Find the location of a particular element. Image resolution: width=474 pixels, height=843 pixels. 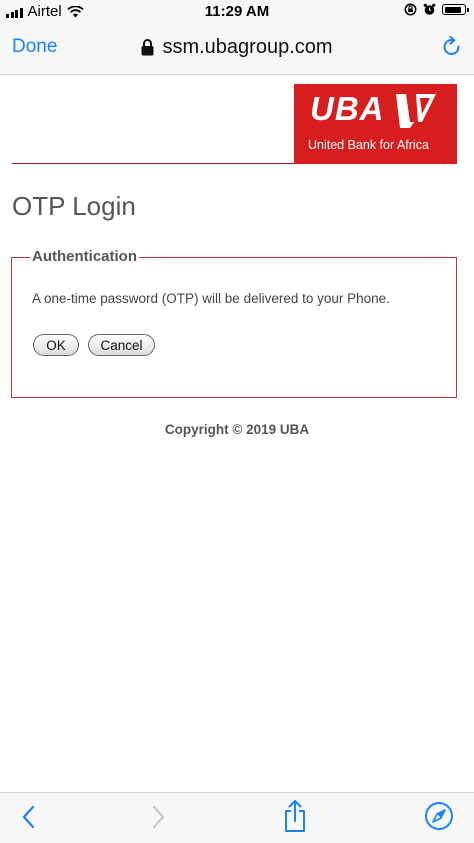

status-time: 11:29 AM is located at coordinates (237, 11).